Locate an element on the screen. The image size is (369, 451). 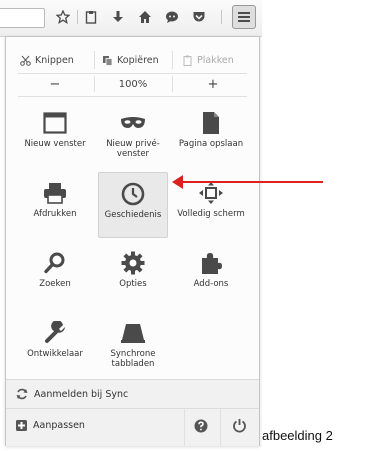
zoom-out-button: − is located at coordinates (55, 84).